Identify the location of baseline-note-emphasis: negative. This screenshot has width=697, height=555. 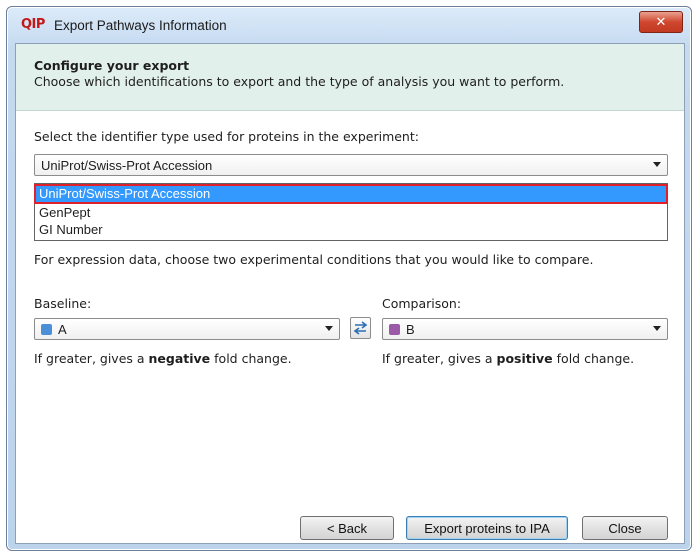
(179, 358).